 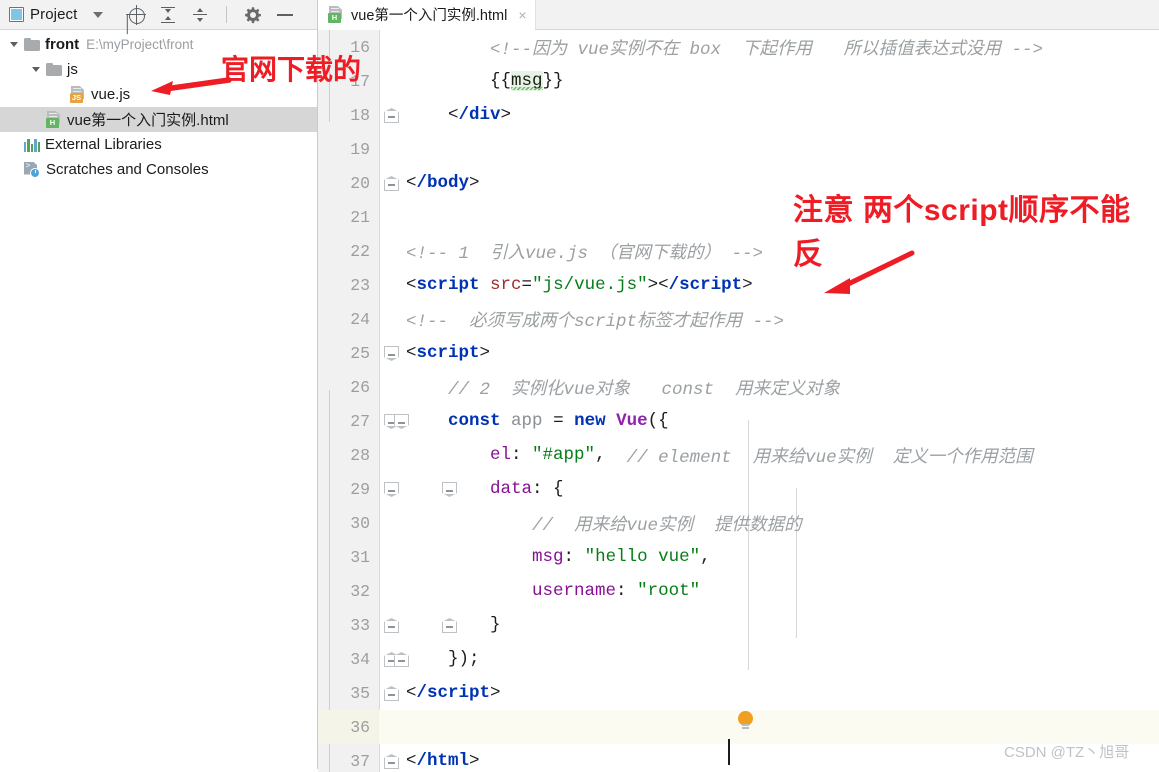 I want to click on project-window-icon, so click(x=16, y=14).